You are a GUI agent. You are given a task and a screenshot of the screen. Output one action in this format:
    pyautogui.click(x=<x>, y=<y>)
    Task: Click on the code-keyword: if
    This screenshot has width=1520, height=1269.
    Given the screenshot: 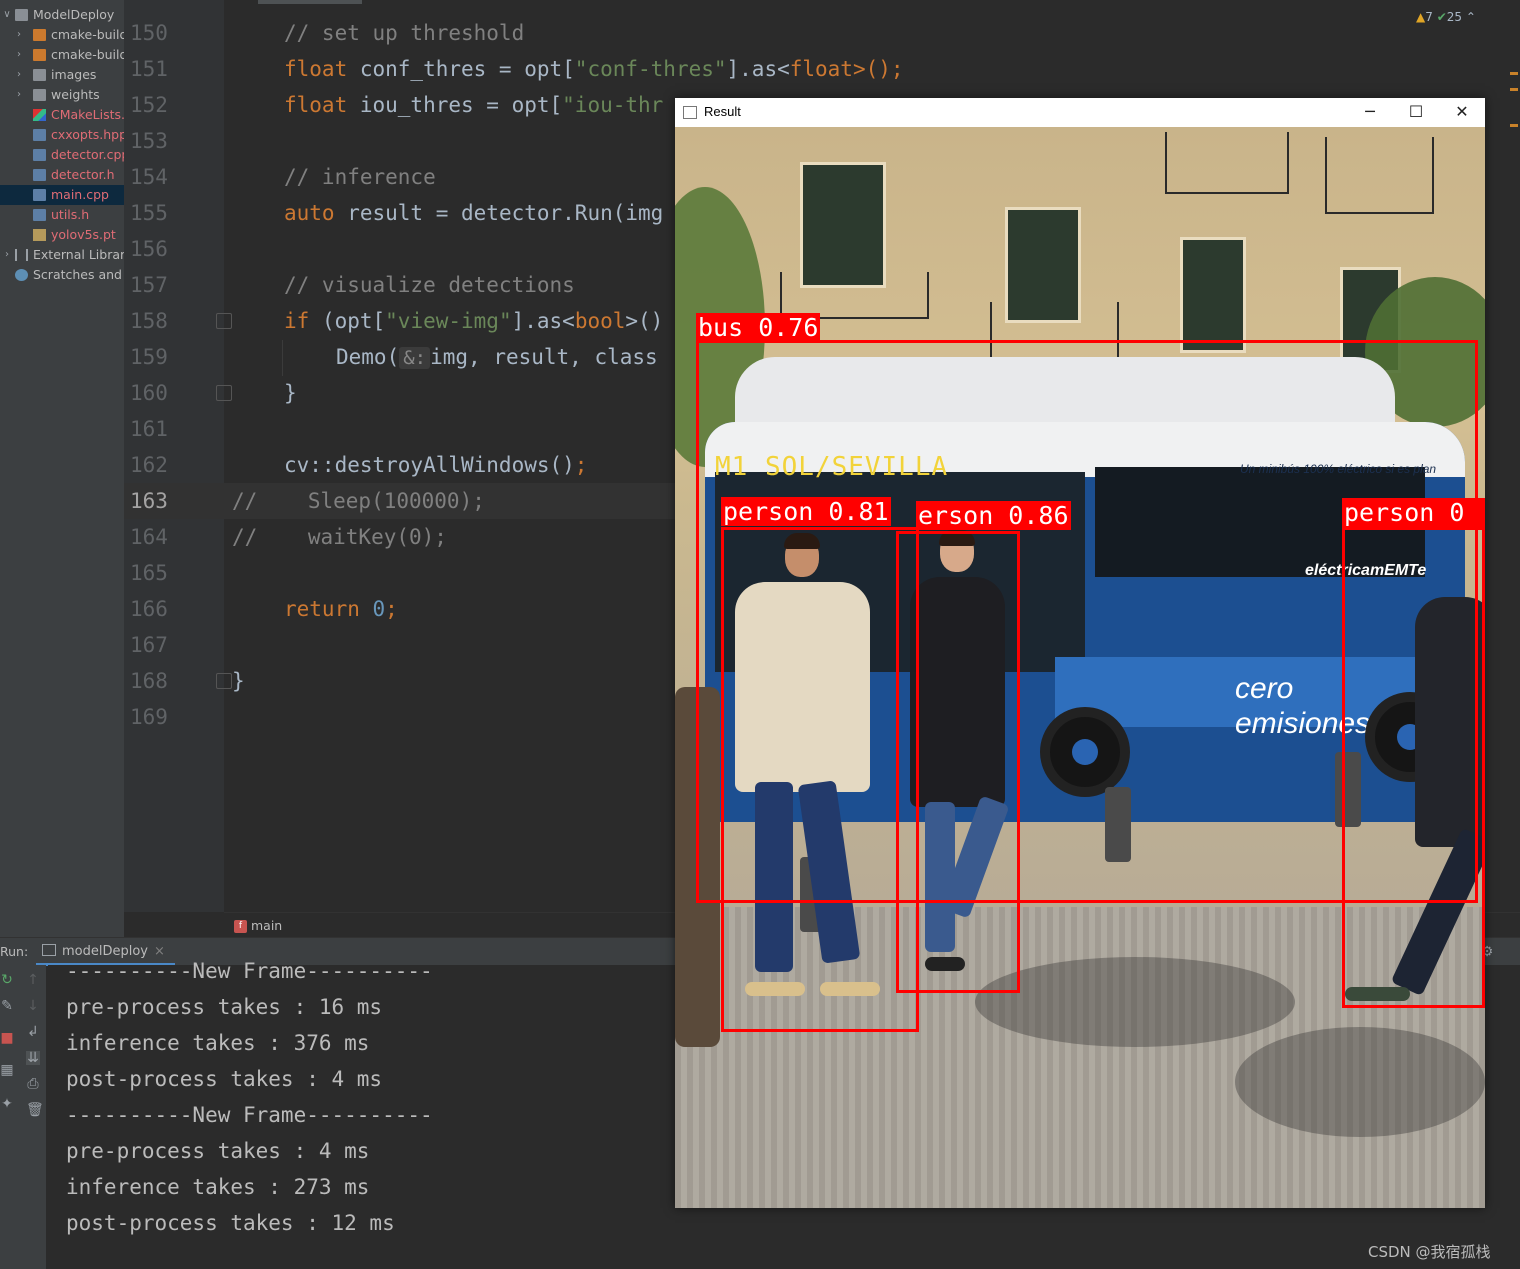 What is the action you would take?
    pyautogui.click(x=297, y=321)
    